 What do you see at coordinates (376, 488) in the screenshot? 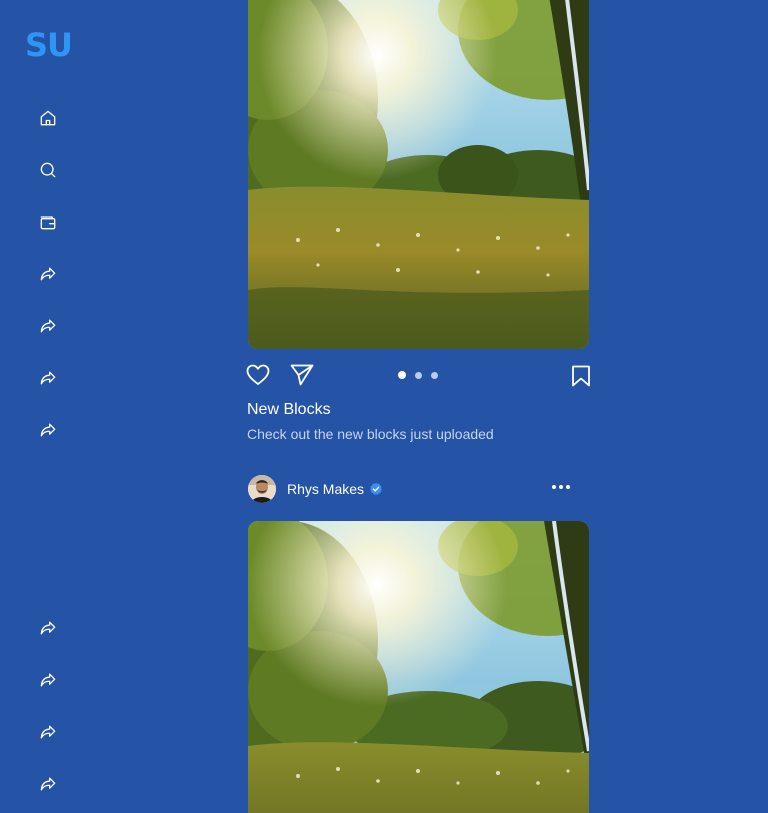
I see `verified-badge-icon` at bounding box center [376, 488].